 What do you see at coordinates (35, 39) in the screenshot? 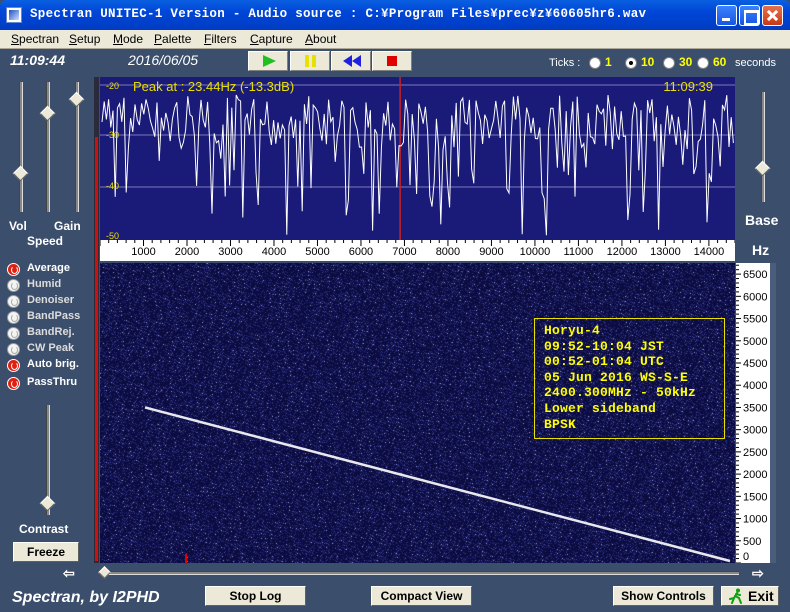
I see `menu-spectran: Spectran` at bounding box center [35, 39].